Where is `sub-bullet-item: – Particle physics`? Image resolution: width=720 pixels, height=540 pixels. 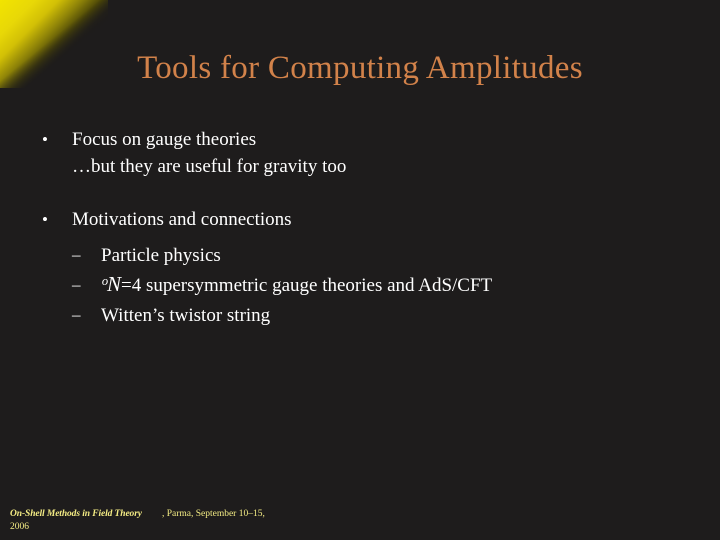
sub-bullet-item: – Particle physics is located at coordinates (381, 255).